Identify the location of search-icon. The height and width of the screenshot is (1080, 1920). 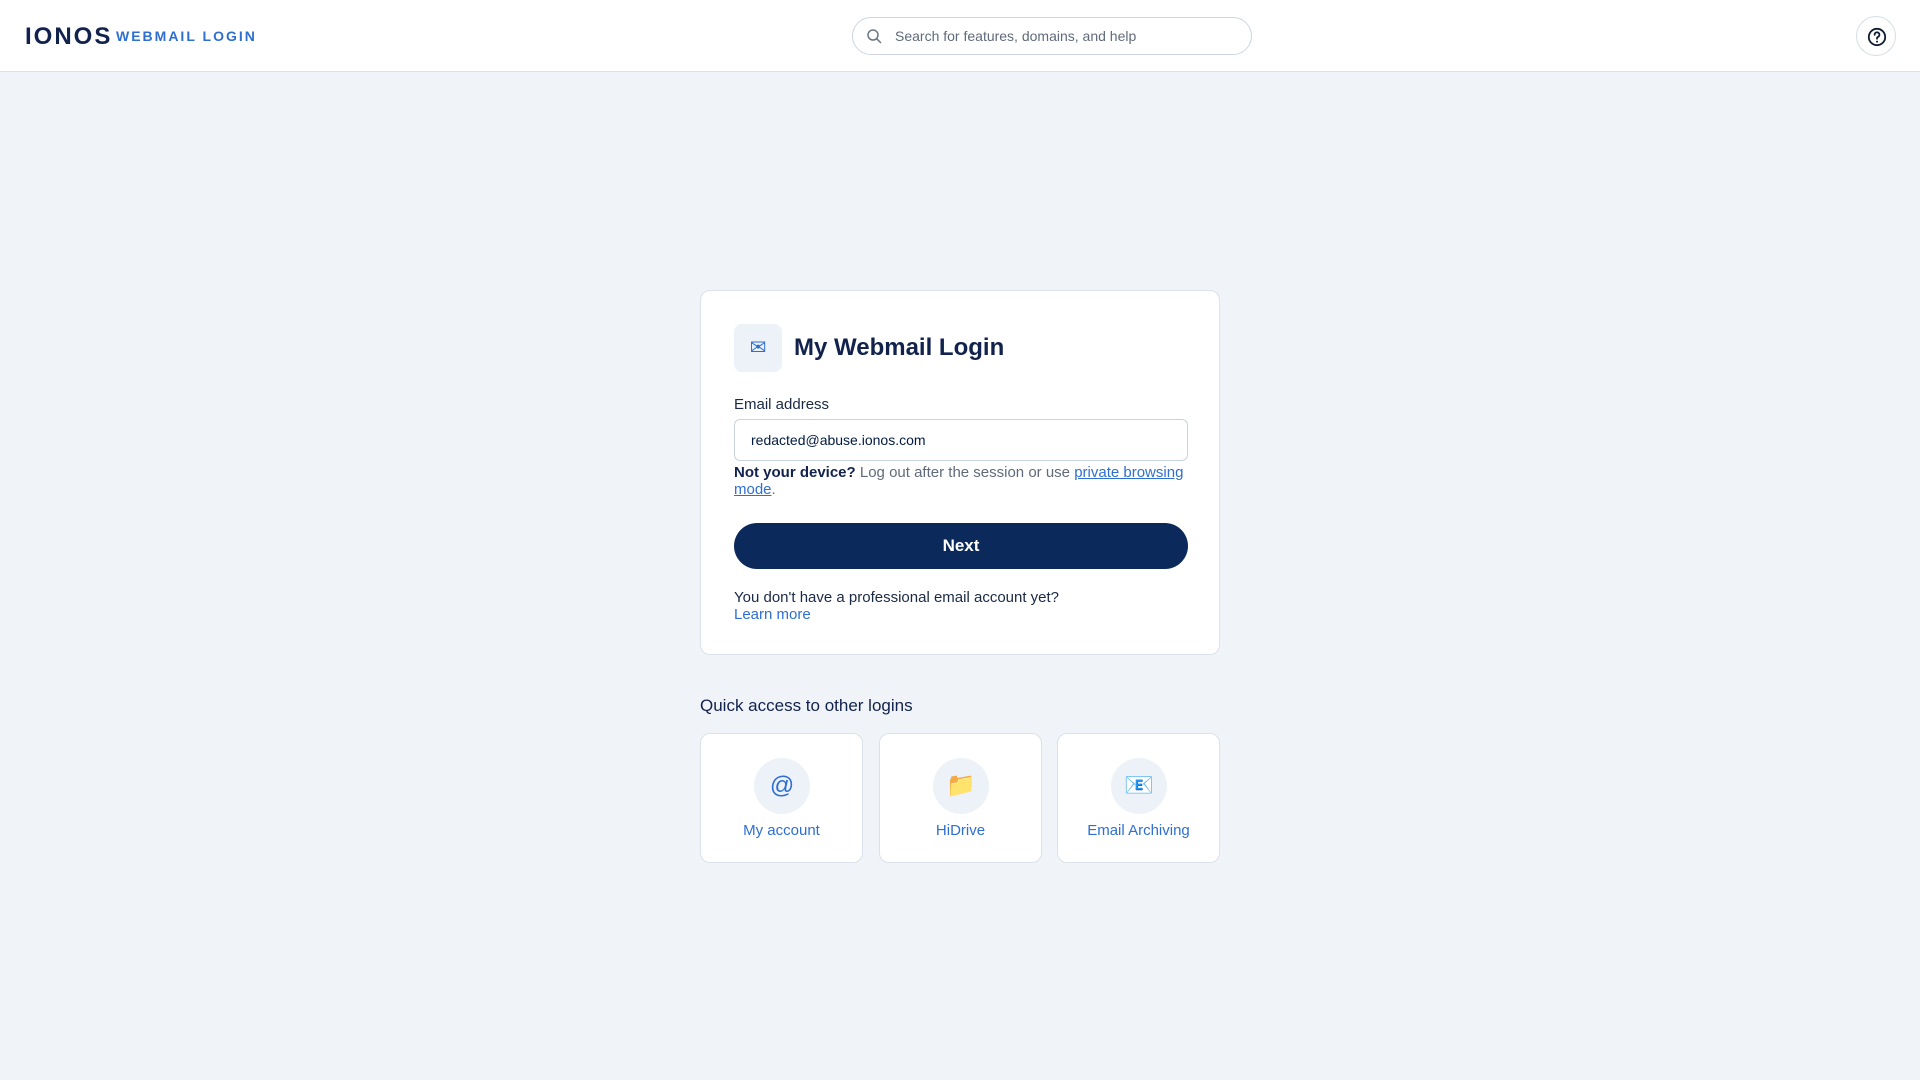
(874, 36).